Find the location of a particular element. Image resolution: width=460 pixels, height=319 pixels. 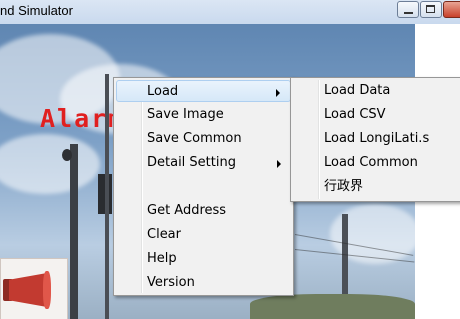

submenu-item-label: Load Data is located at coordinates (357, 90).